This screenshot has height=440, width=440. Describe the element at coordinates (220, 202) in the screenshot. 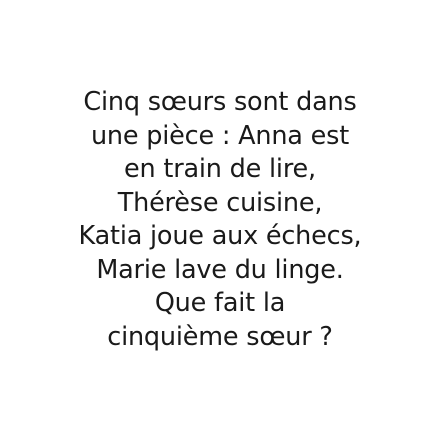

I see `riddle-line: Thérèse cuisine,` at that location.